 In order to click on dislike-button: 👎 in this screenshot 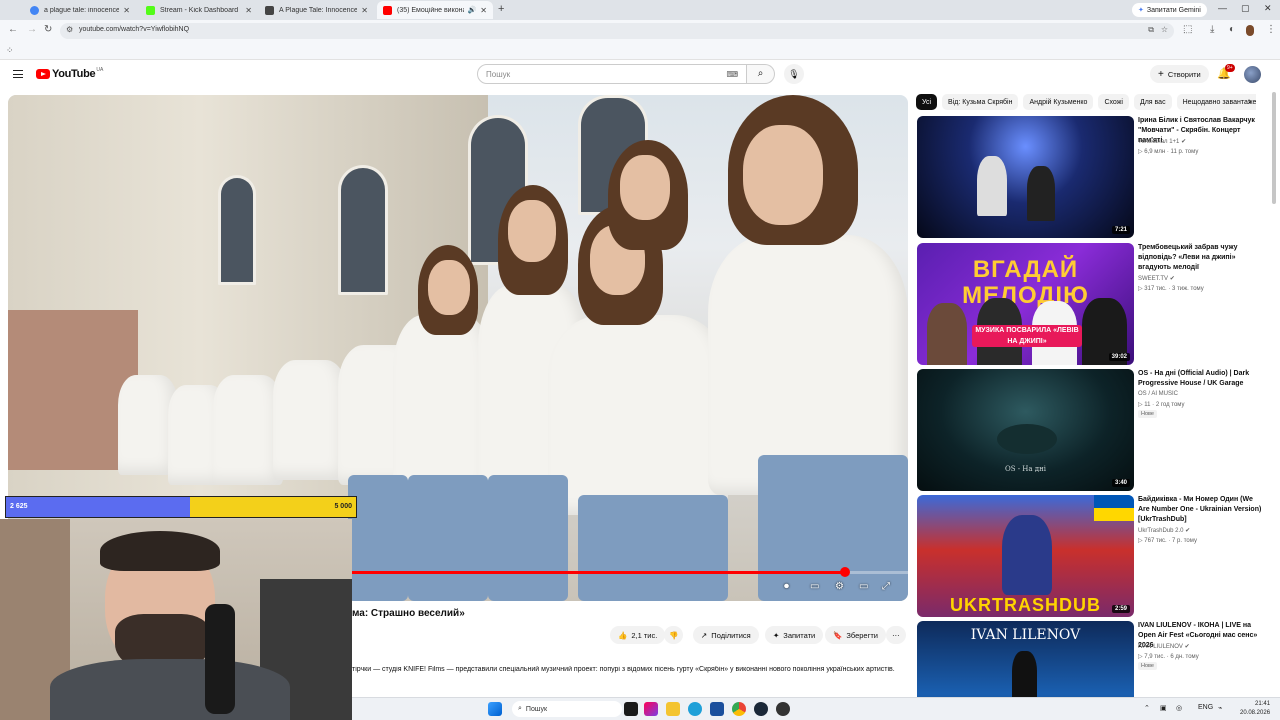, I will do `click(674, 635)`.